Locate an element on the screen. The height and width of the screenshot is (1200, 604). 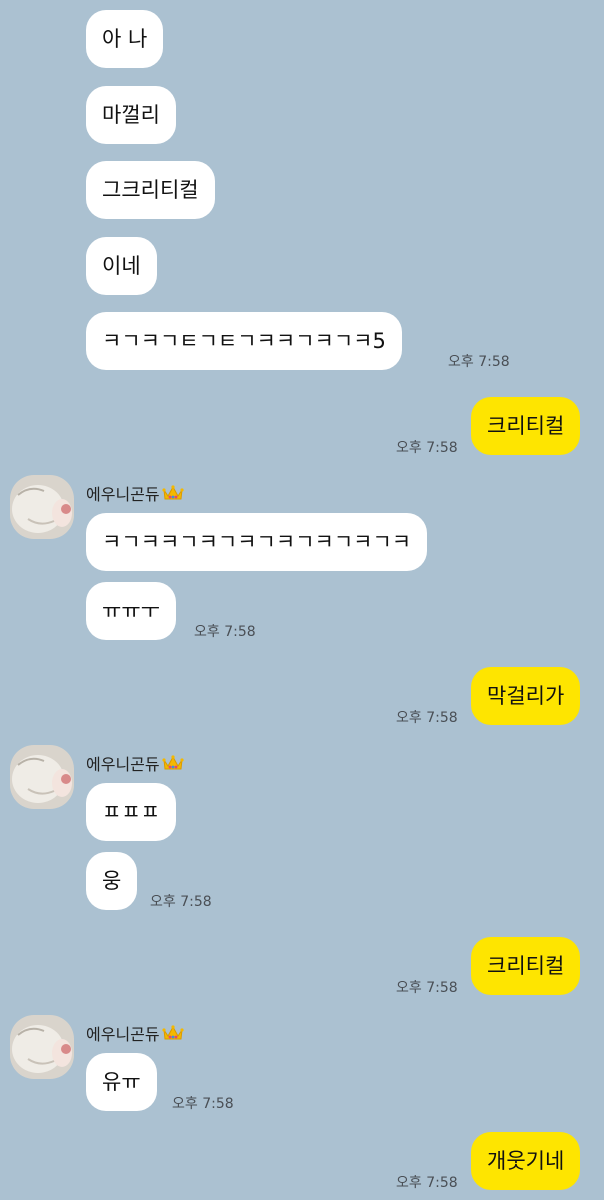
message-bubble-incoming: ㅋㄱㅋㄱㅌㄱㅌㄱㅋㅋㄱㅋㄱㅋ5 is located at coordinates (244, 341).